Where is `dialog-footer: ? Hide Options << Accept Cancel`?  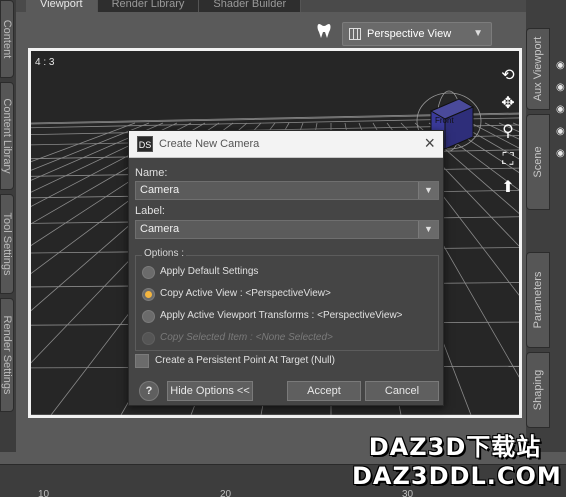
dialog-footer: ? Hide Options << Accept Cancel is located at coordinates (287, 392).